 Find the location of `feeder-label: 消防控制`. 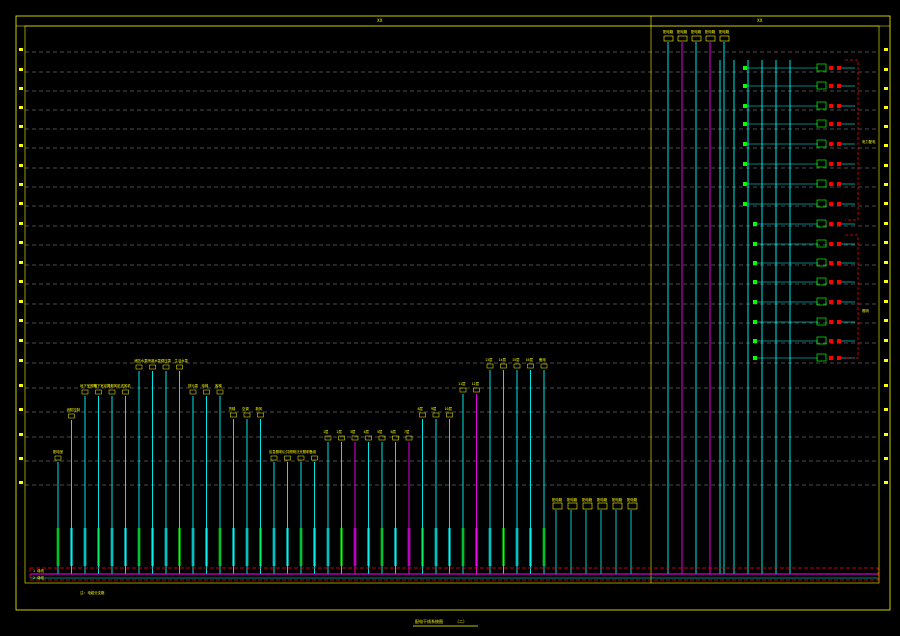

feeder-label: 消防控制 is located at coordinates (74, 409).